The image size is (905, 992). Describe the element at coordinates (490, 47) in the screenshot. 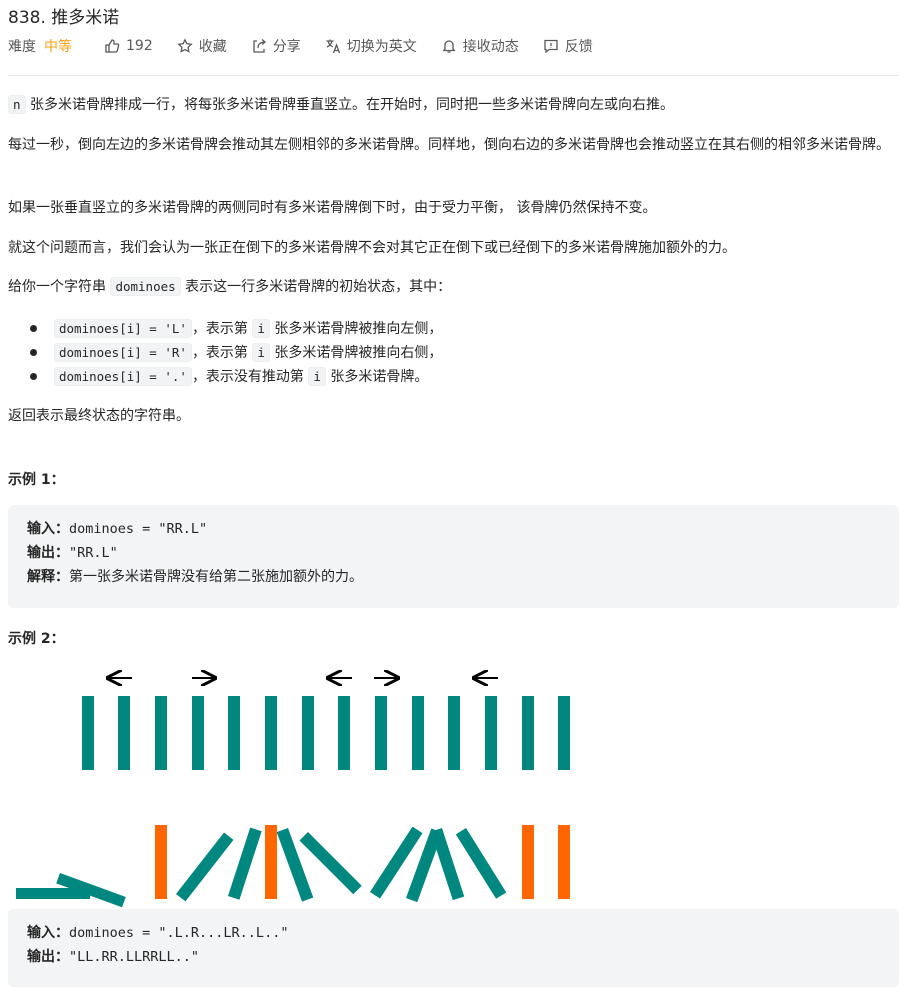

I see `subscribe-label: 接收动态` at that location.